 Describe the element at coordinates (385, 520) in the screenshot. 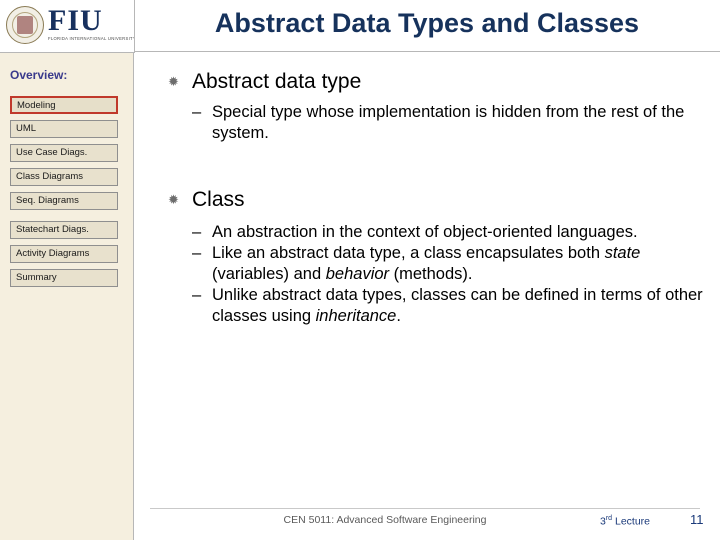

I see `footer-course: CEN 5011: Advanced Software Engineering` at that location.